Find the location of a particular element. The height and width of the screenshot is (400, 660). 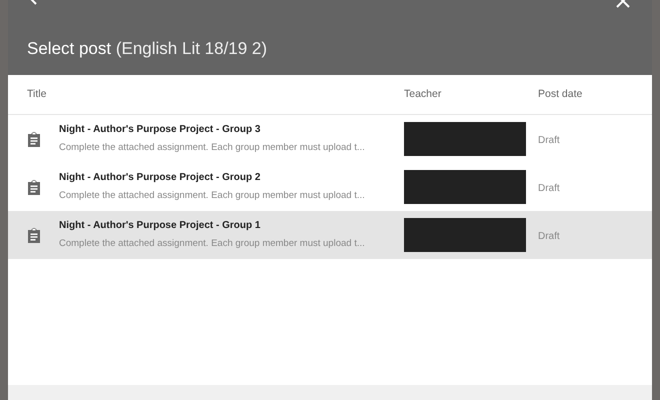

column-header: Teacher is located at coordinates (423, 94).